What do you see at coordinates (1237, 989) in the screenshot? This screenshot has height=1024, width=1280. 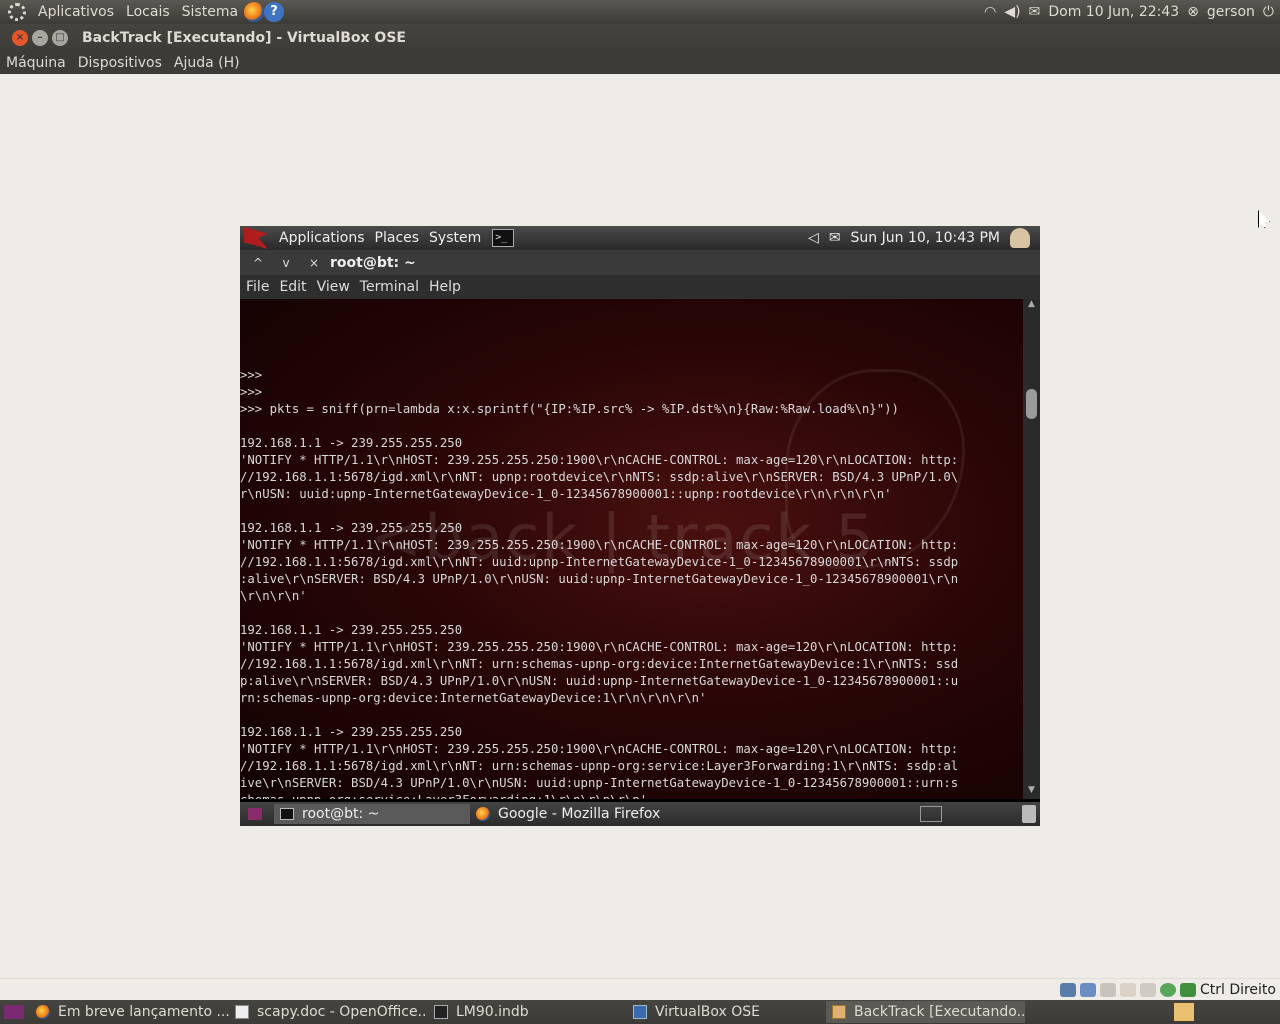 I see `host-key-label: Ctrl Direito` at bounding box center [1237, 989].